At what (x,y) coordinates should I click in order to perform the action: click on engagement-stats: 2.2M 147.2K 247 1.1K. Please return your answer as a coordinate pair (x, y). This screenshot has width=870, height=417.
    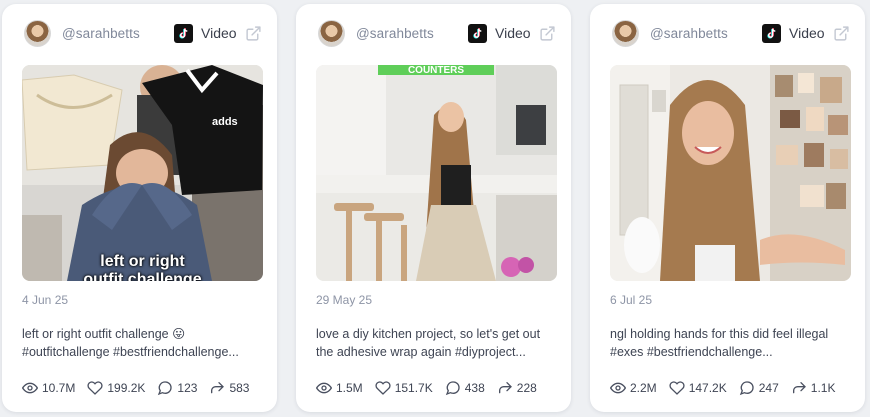
    Looking at the image, I should click on (728, 388).